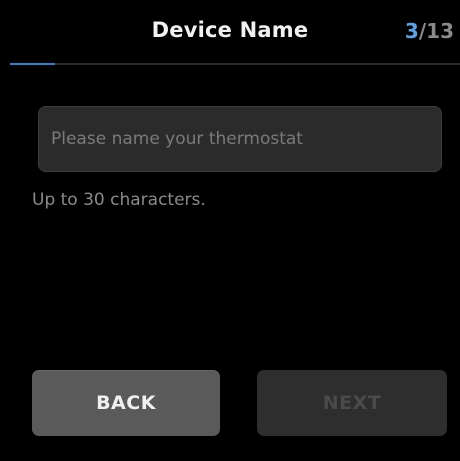  I want to click on progress-bar-fill, so click(32, 64).